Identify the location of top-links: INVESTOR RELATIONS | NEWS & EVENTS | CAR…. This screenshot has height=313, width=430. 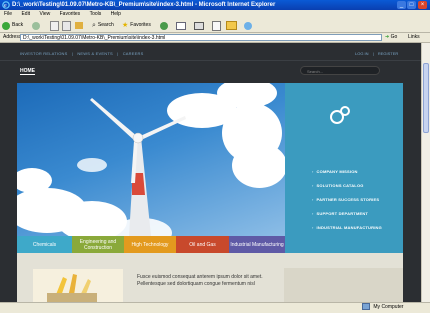
(83, 53).